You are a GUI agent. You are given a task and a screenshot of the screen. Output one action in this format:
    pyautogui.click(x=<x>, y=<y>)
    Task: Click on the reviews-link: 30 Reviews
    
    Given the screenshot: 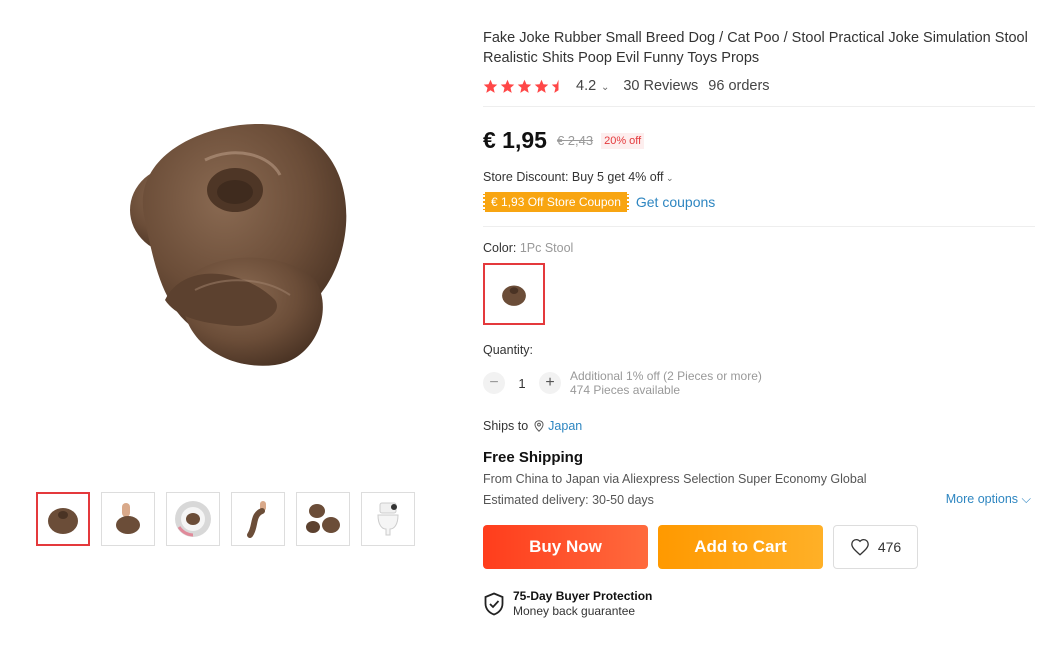 What is the action you would take?
    pyautogui.click(x=660, y=86)
    